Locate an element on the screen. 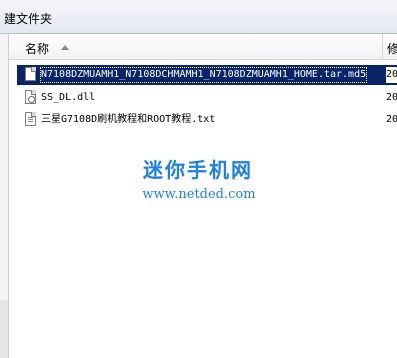 This screenshot has height=358, width=397. column-name-label: 名称 is located at coordinates (37, 49).